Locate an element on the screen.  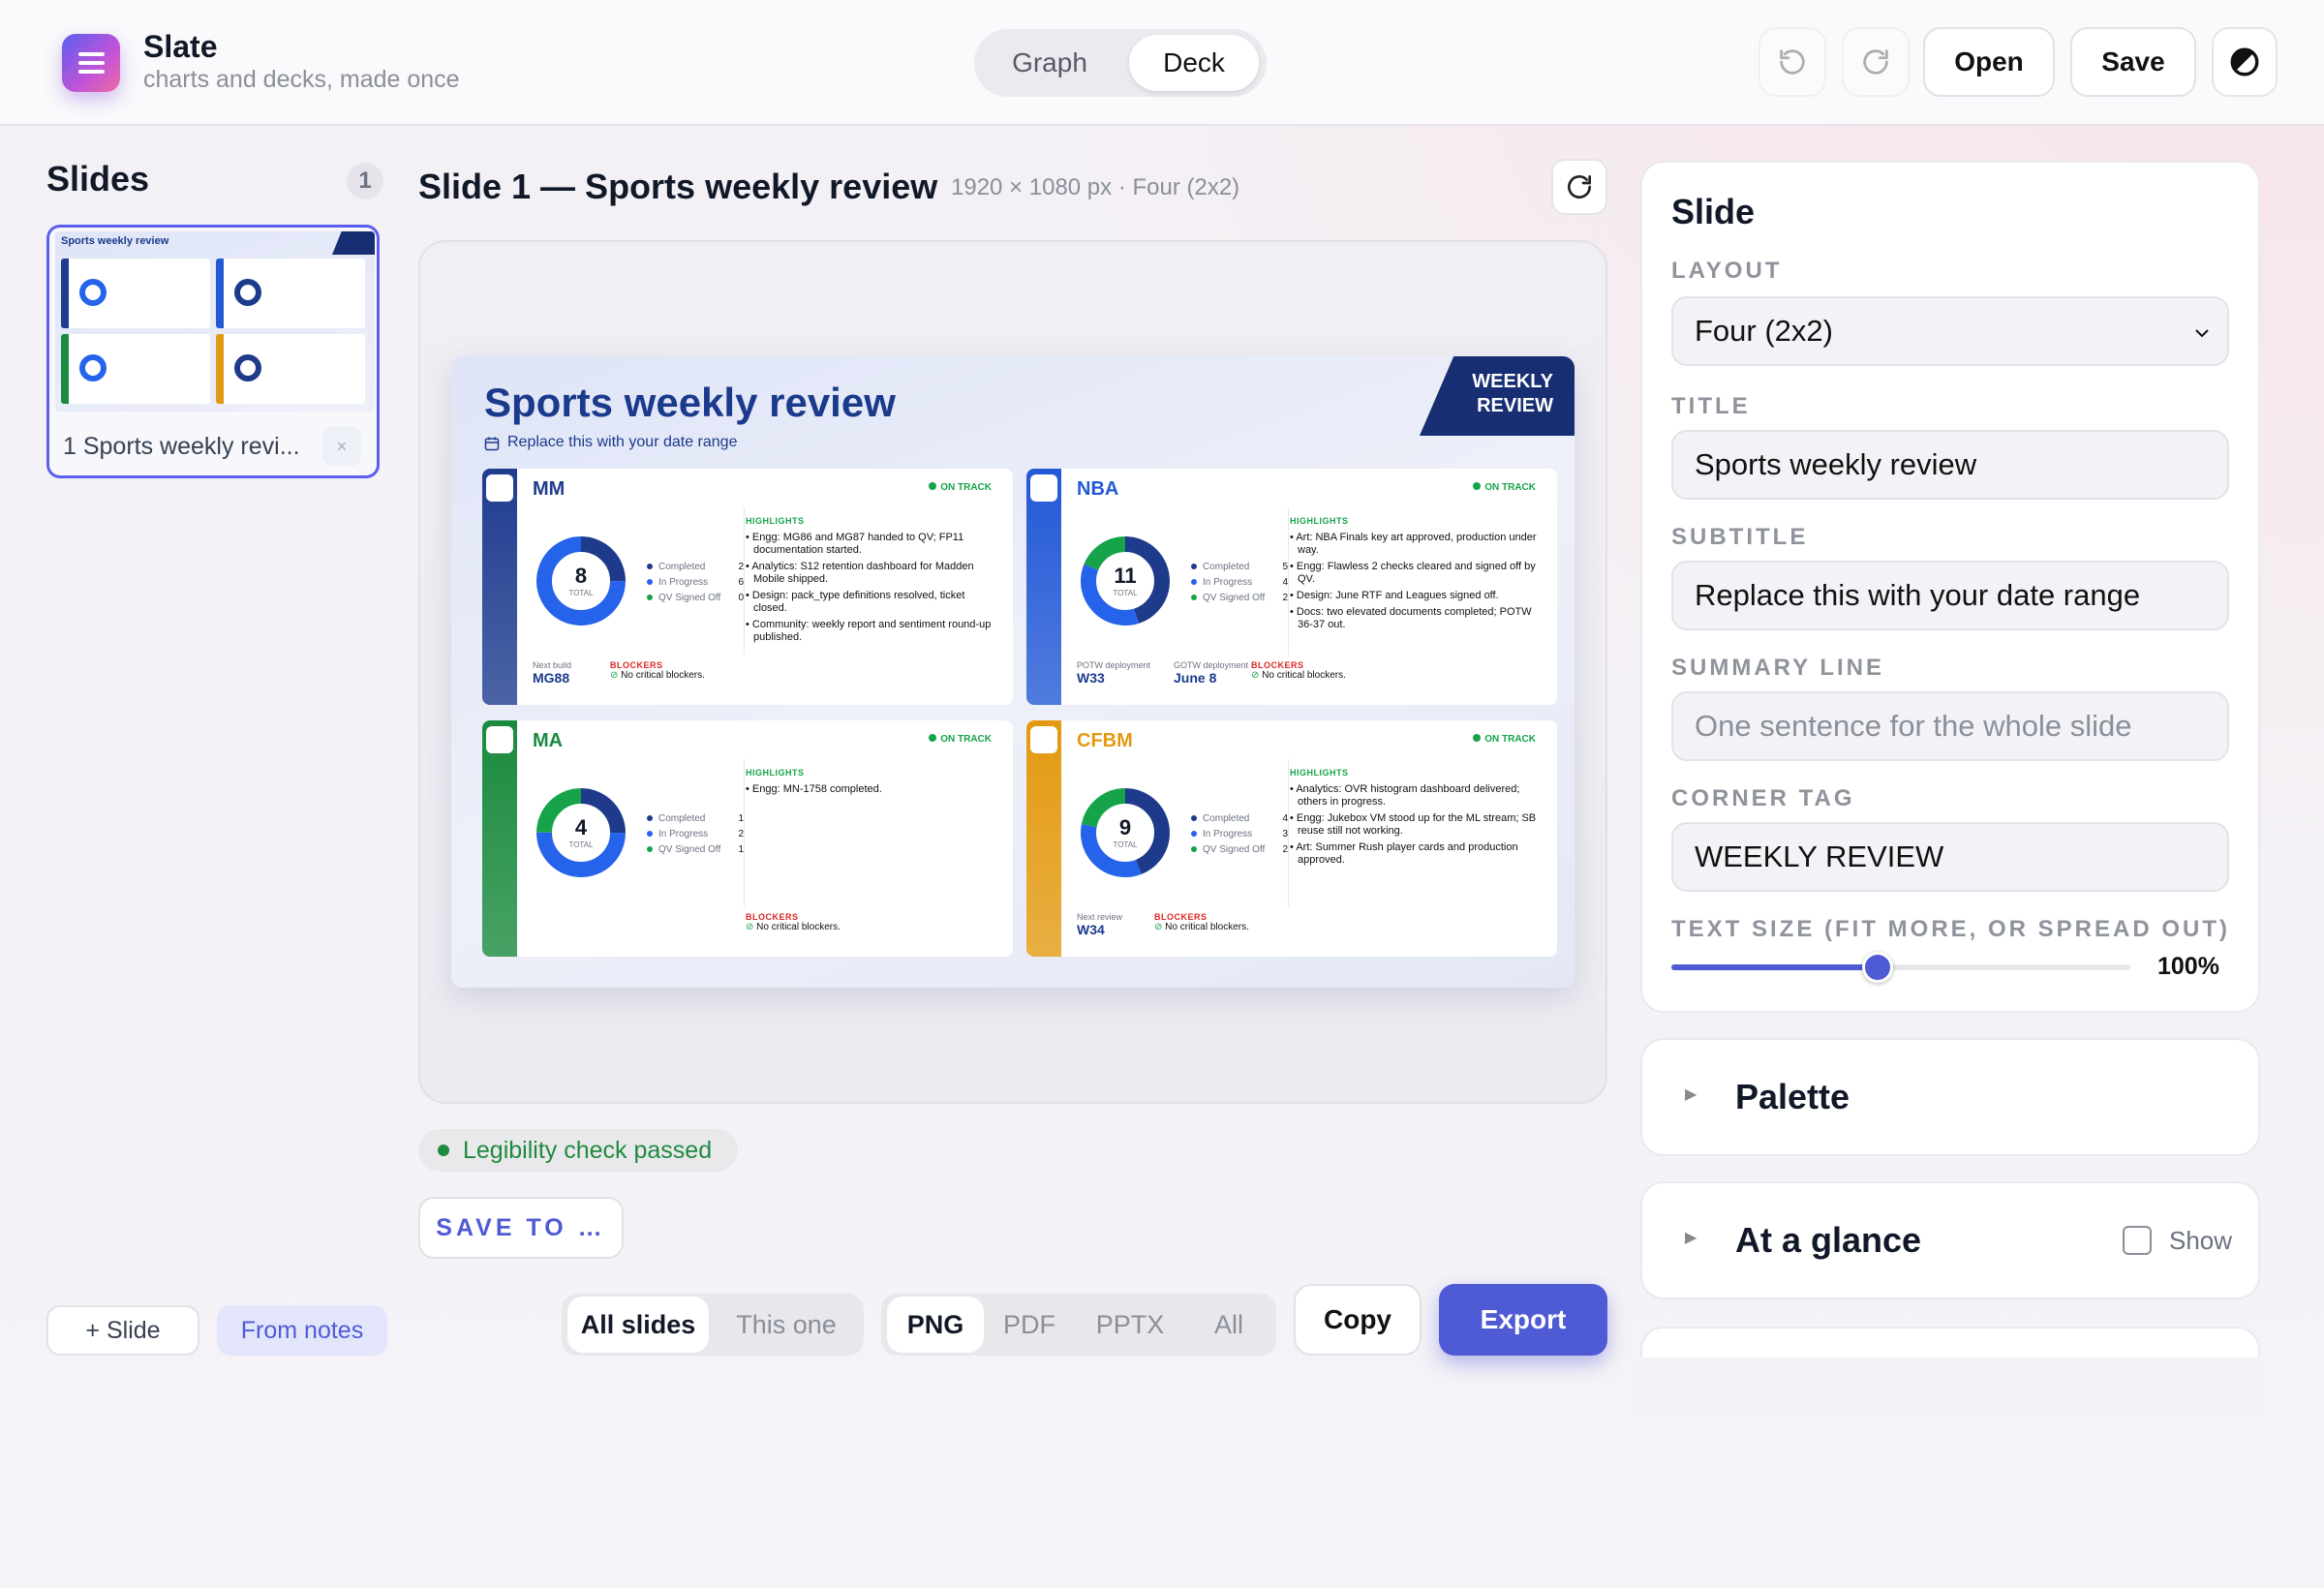
refresh-icon is located at coordinates (1580, 186).